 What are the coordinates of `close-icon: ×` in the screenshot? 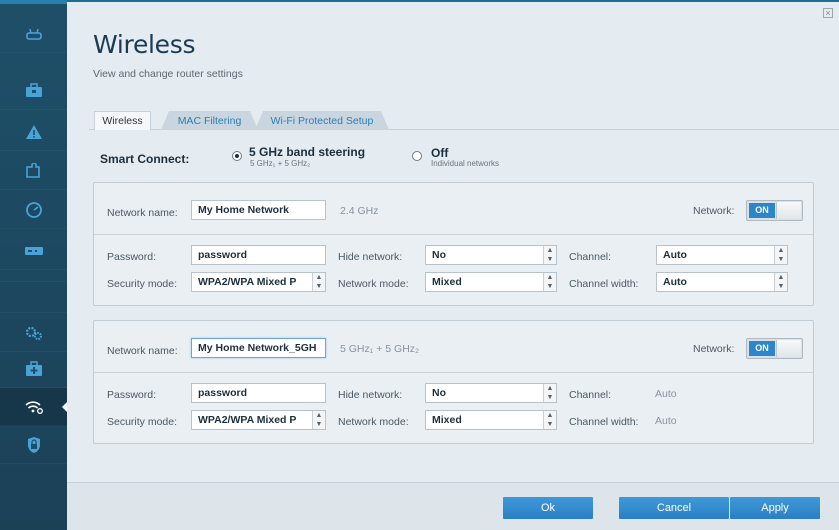 It's located at (828, 13).